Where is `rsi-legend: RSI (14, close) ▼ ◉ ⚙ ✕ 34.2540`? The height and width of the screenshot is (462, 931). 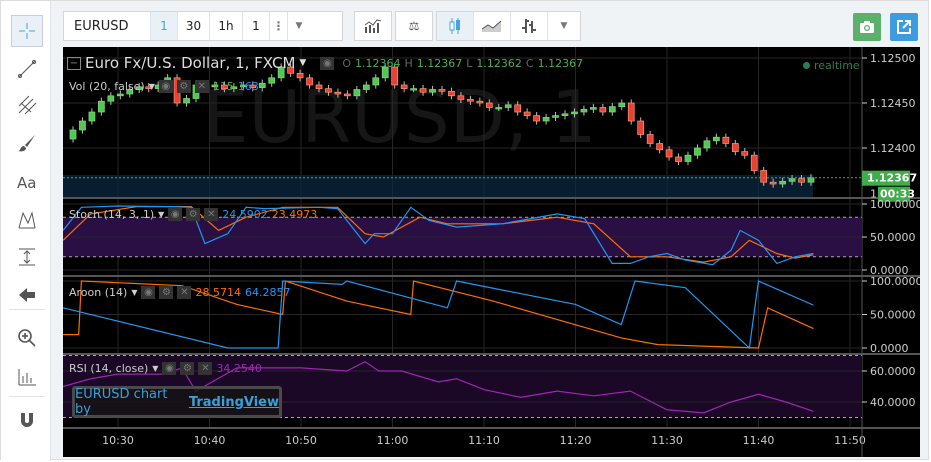
rsi-legend: RSI (14, close) ▼ ◉ ⚙ ✕ 34.2540 is located at coordinates (165, 368).